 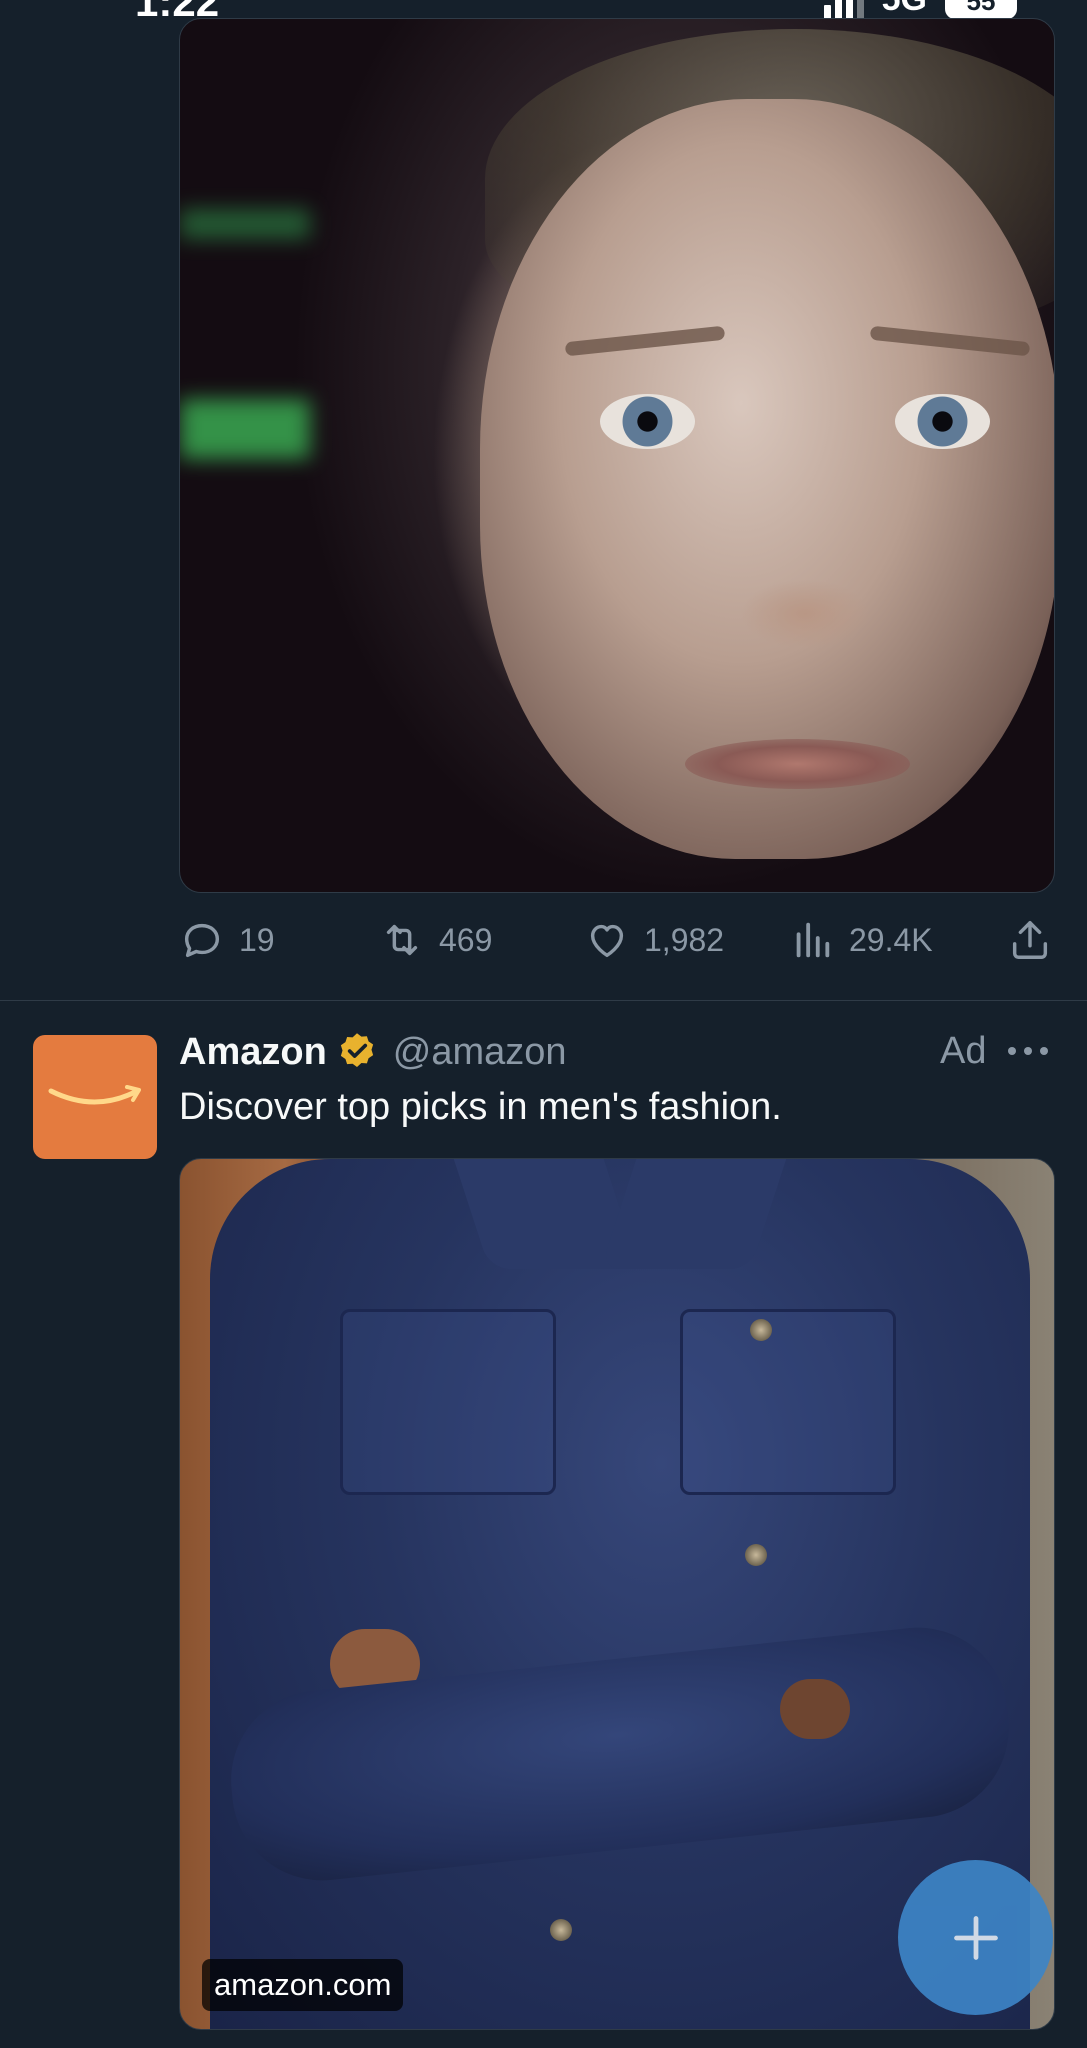 I want to click on signal-icon, so click(x=843, y=9).